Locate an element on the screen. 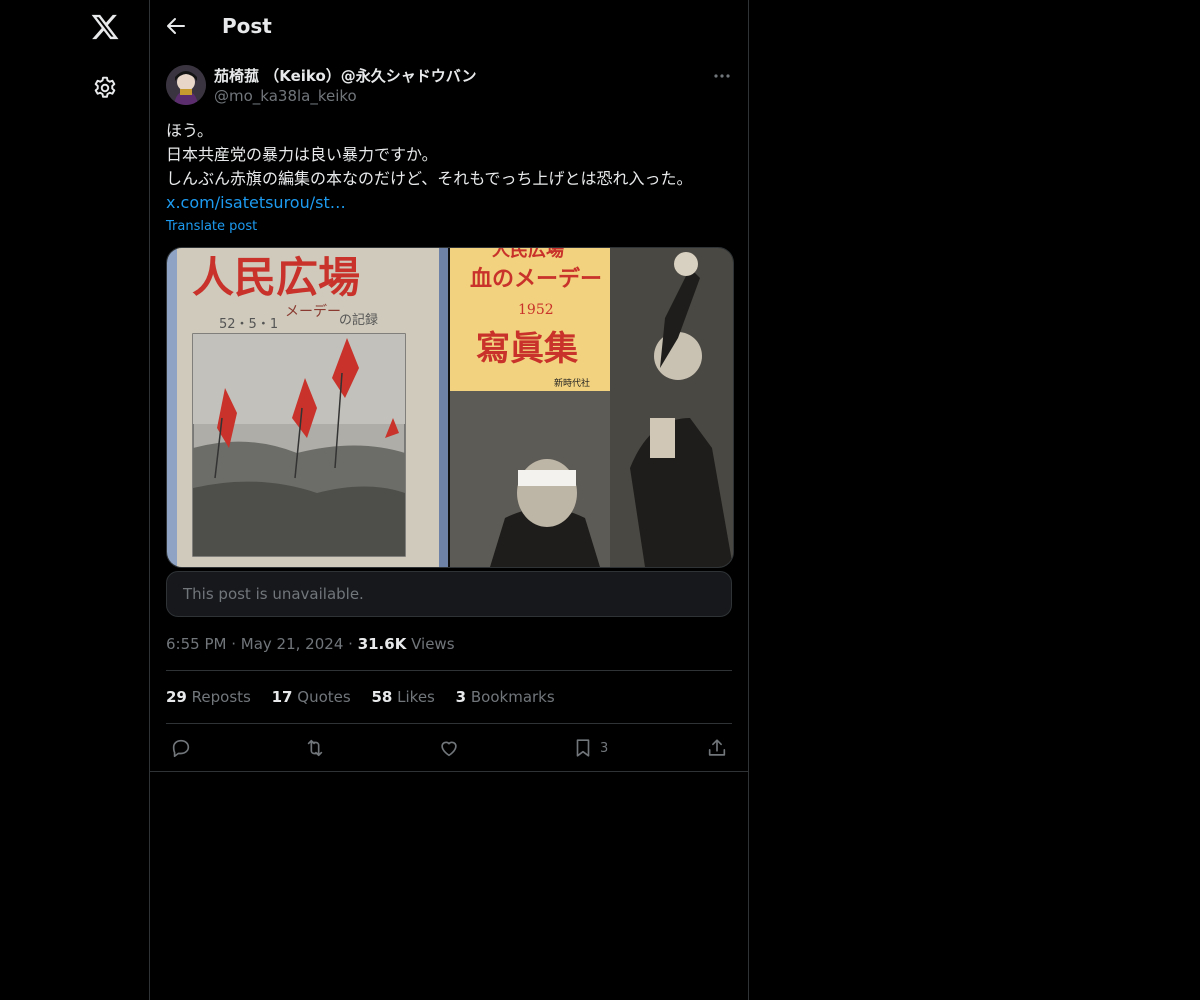 Image resolution: width=1200 pixels, height=1000 pixels. avatar-image is located at coordinates (186, 85).